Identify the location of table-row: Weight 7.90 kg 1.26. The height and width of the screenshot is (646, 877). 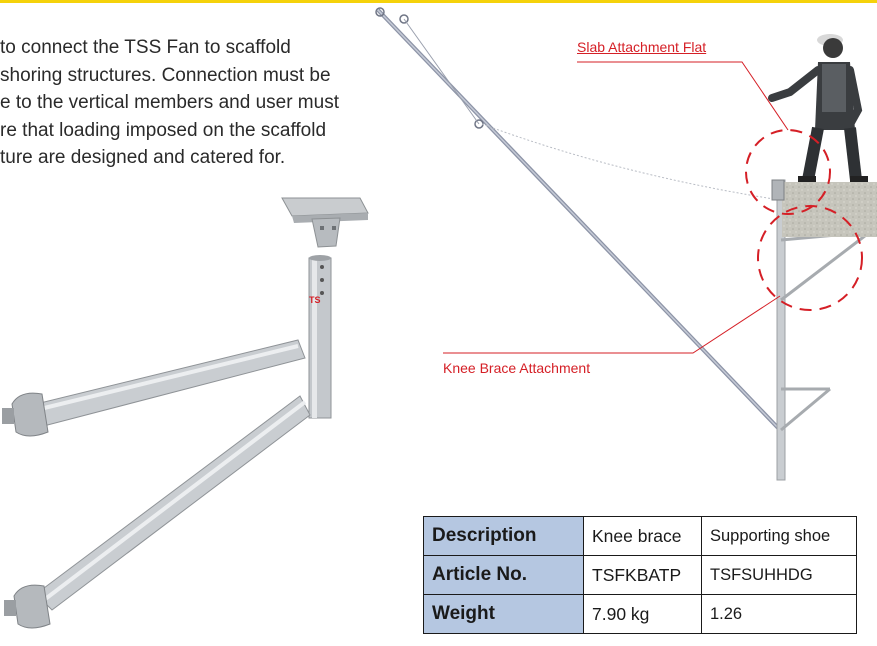
(640, 614).